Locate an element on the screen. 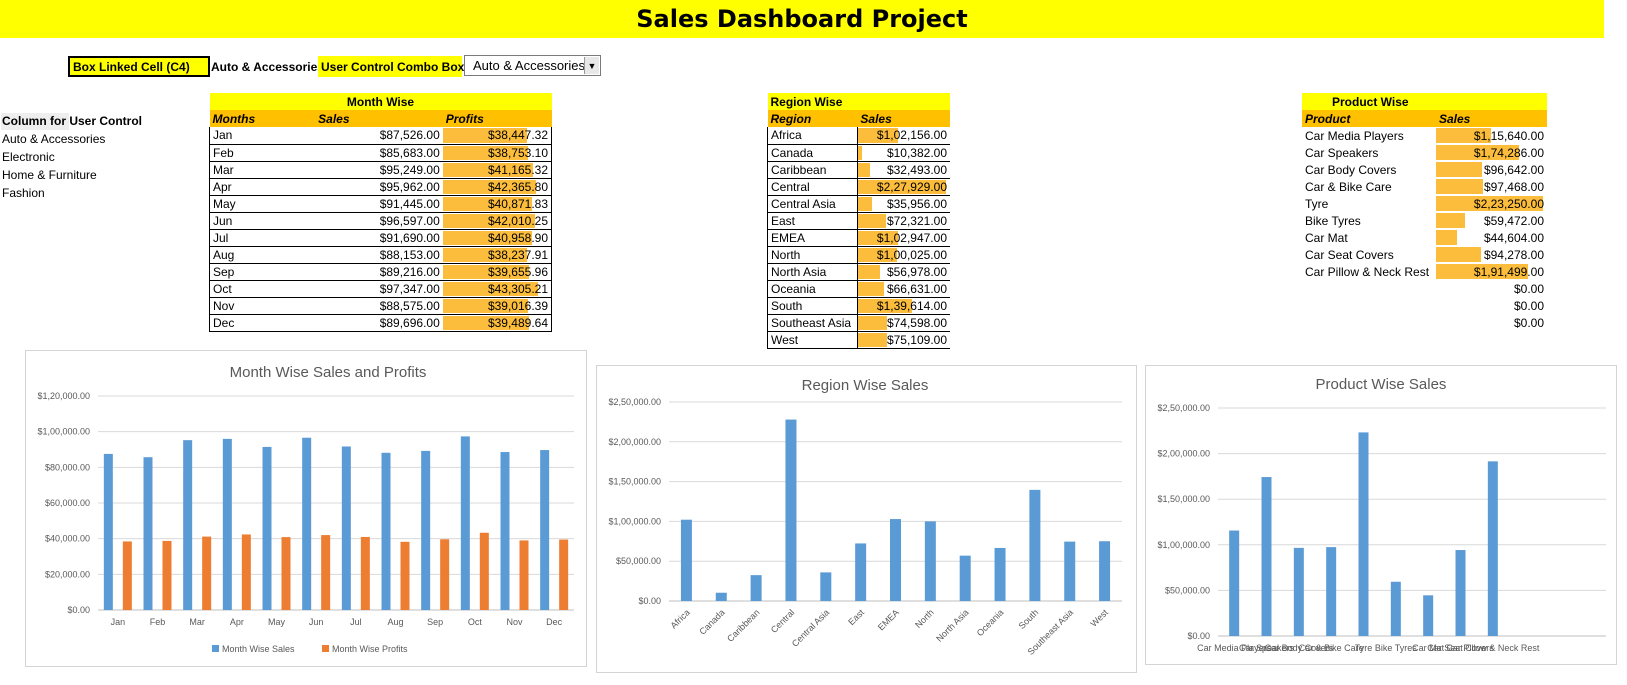  month-sales-cell: $96,597.00 is located at coordinates (379, 221).